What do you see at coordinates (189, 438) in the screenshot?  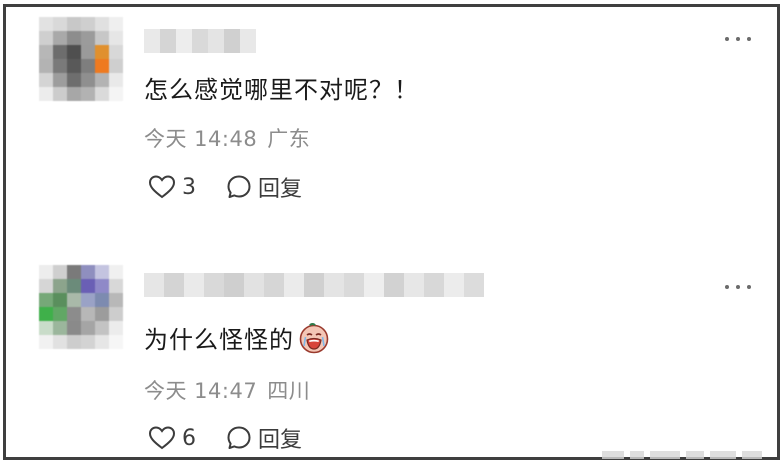 I see `like-count: 6` at bounding box center [189, 438].